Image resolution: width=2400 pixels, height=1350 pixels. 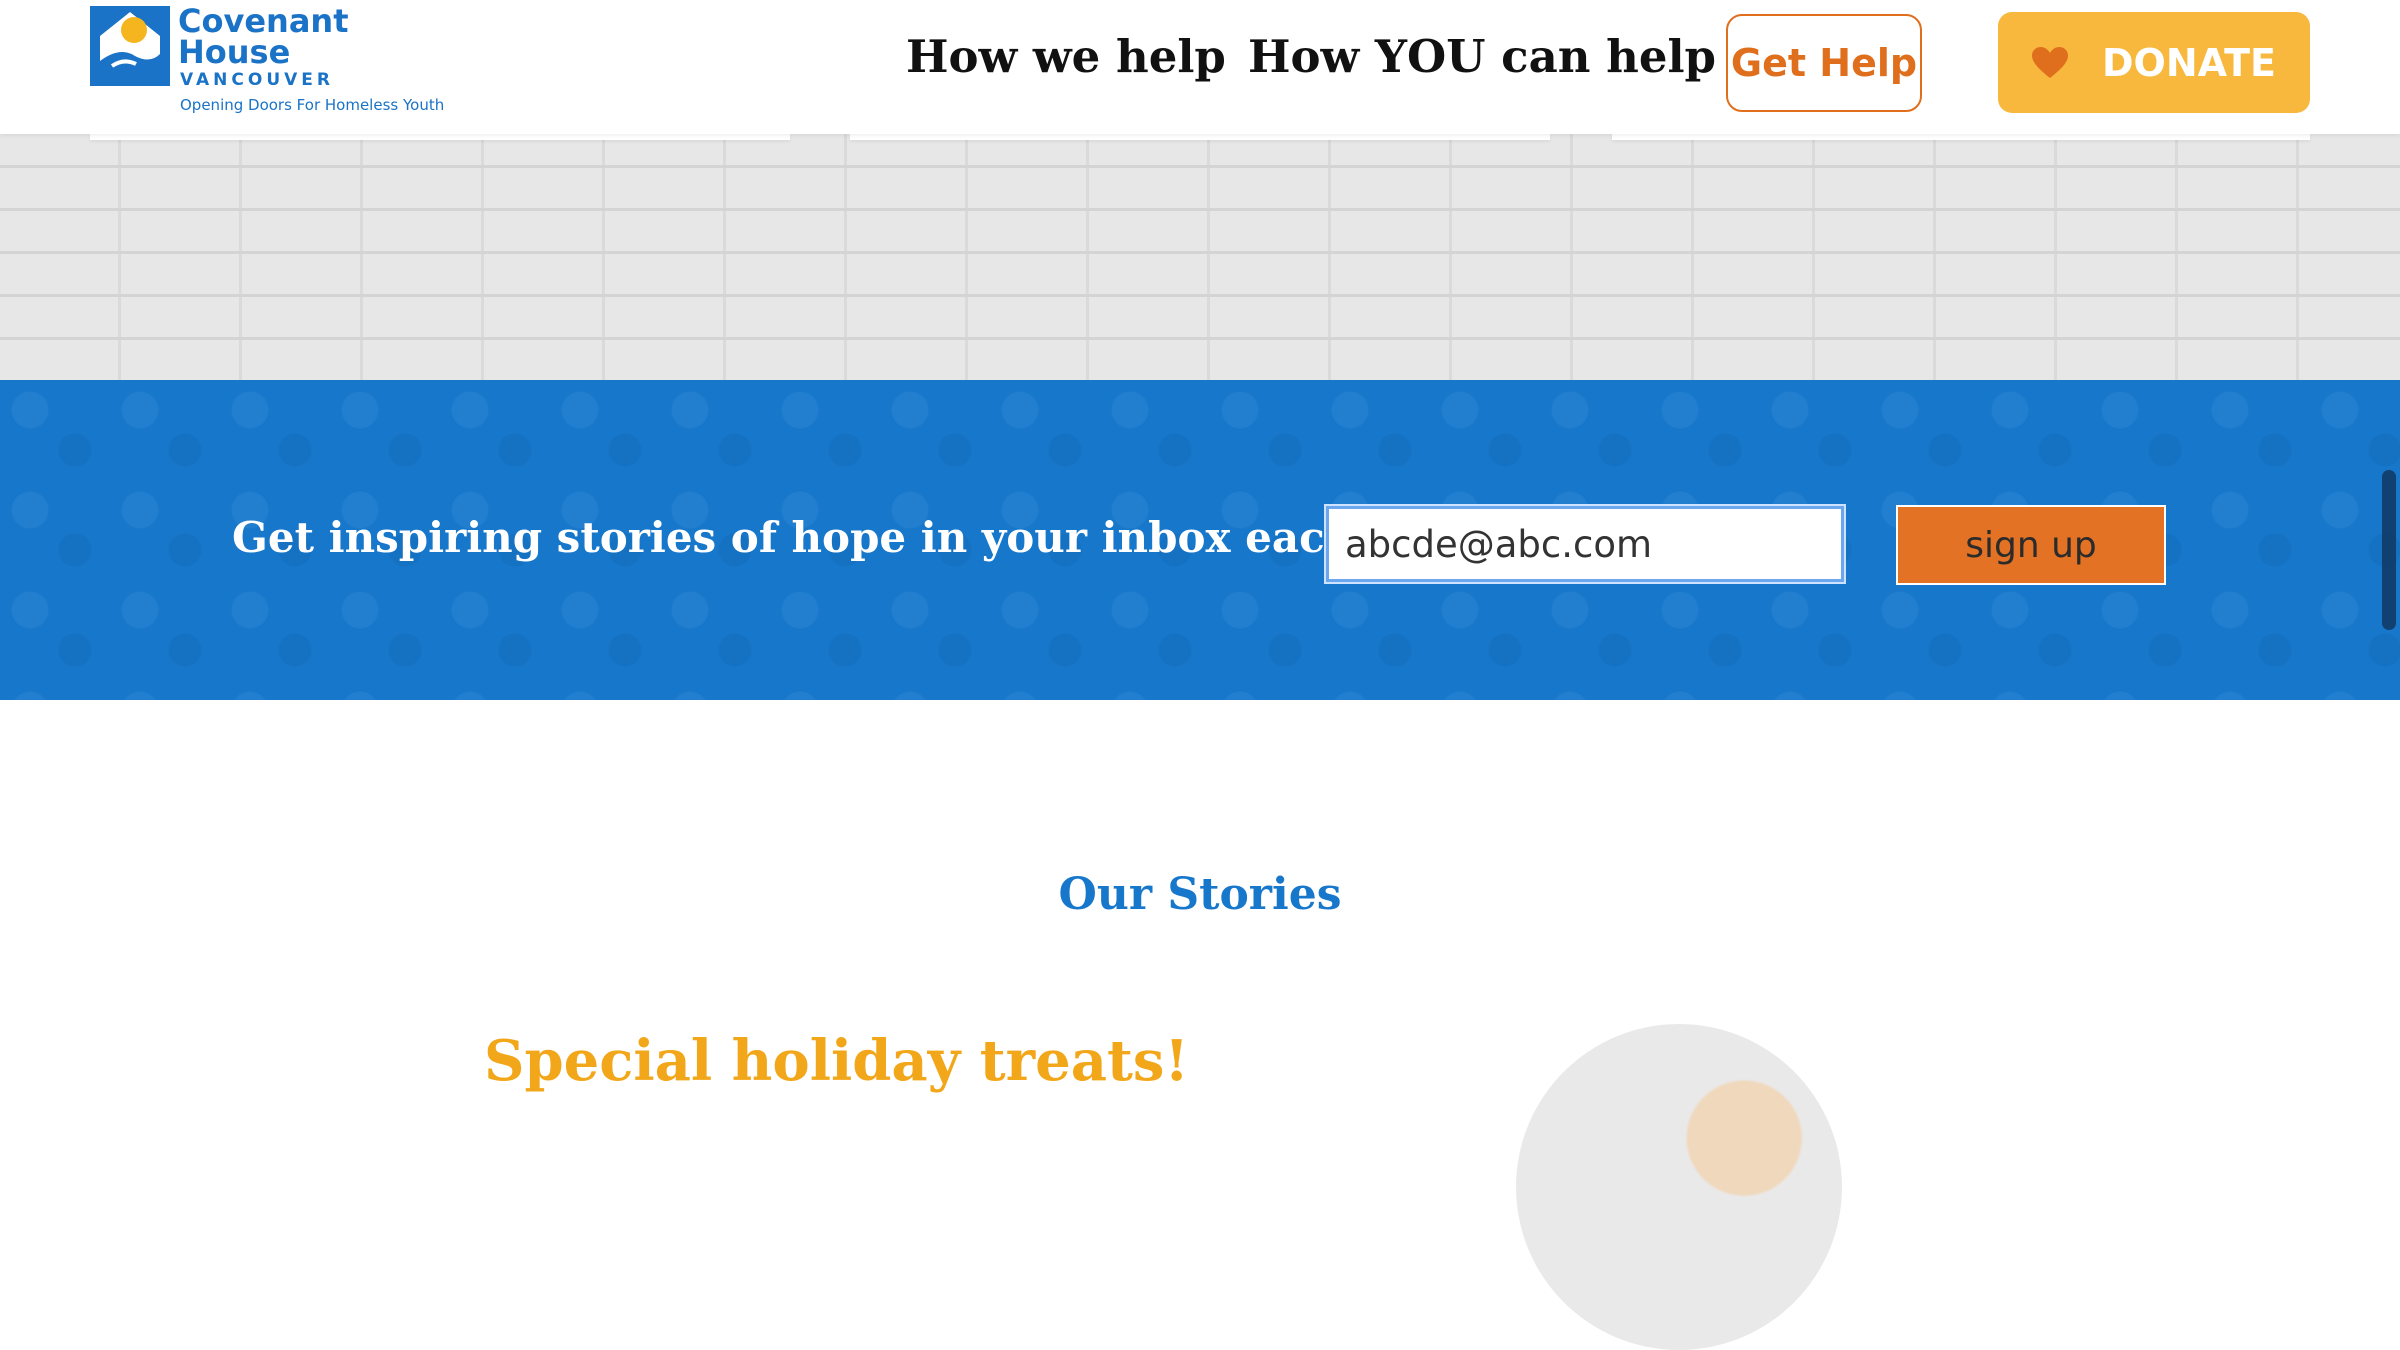 What do you see at coordinates (836, 1061) in the screenshot?
I see `story-title: Special holiday treats!` at bounding box center [836, 1061].